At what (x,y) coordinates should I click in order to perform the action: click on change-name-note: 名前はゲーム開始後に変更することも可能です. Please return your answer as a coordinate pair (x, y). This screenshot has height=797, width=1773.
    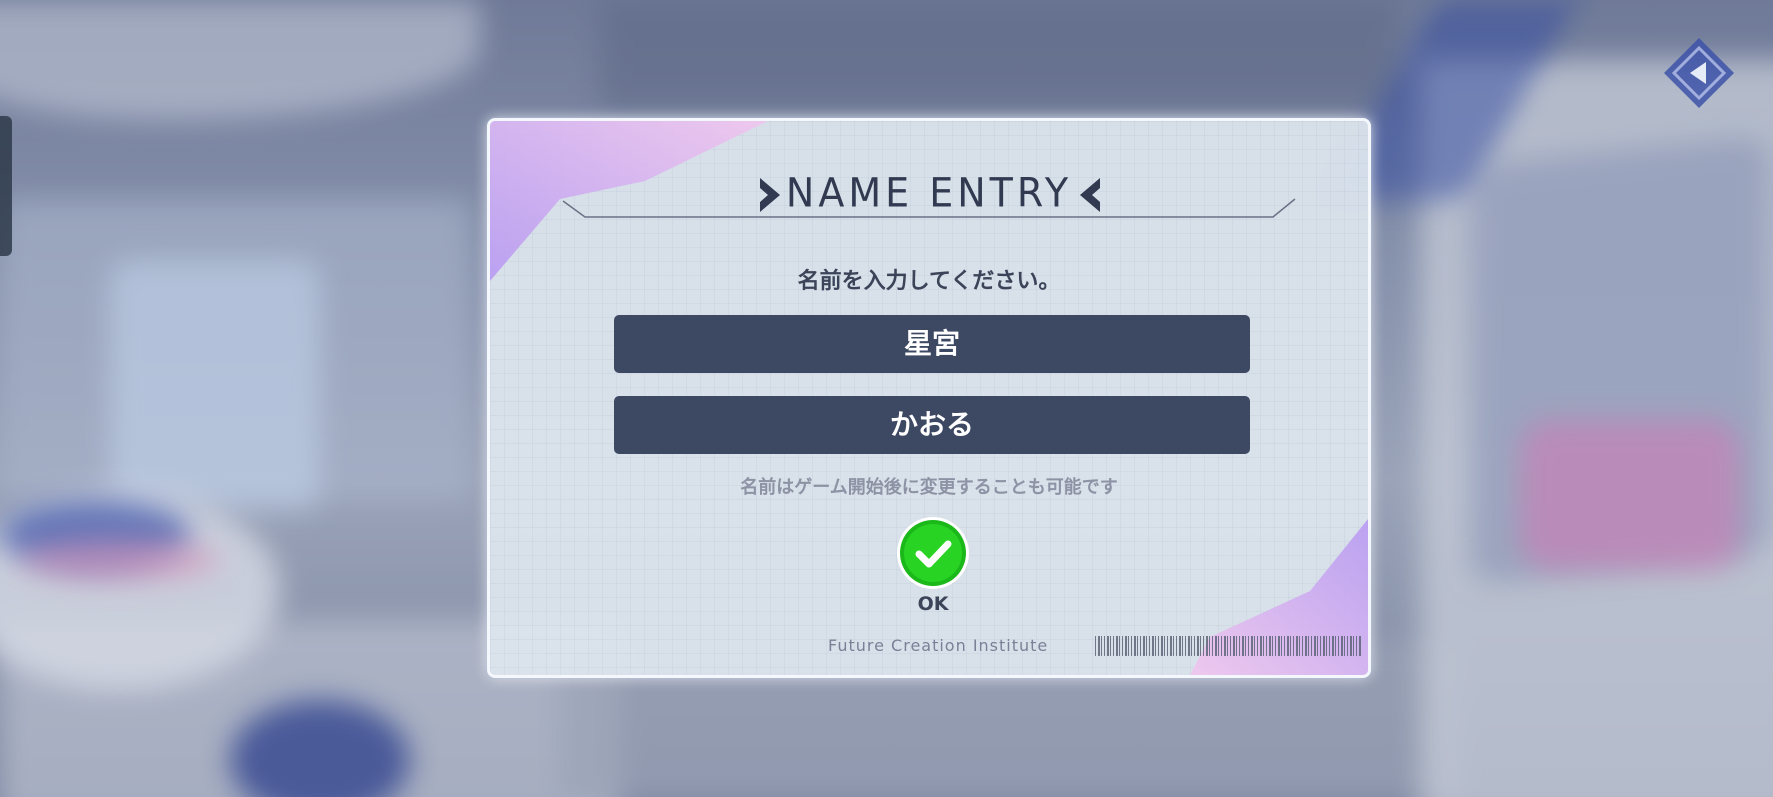
    Looking at the image, I should click on (929, 487).